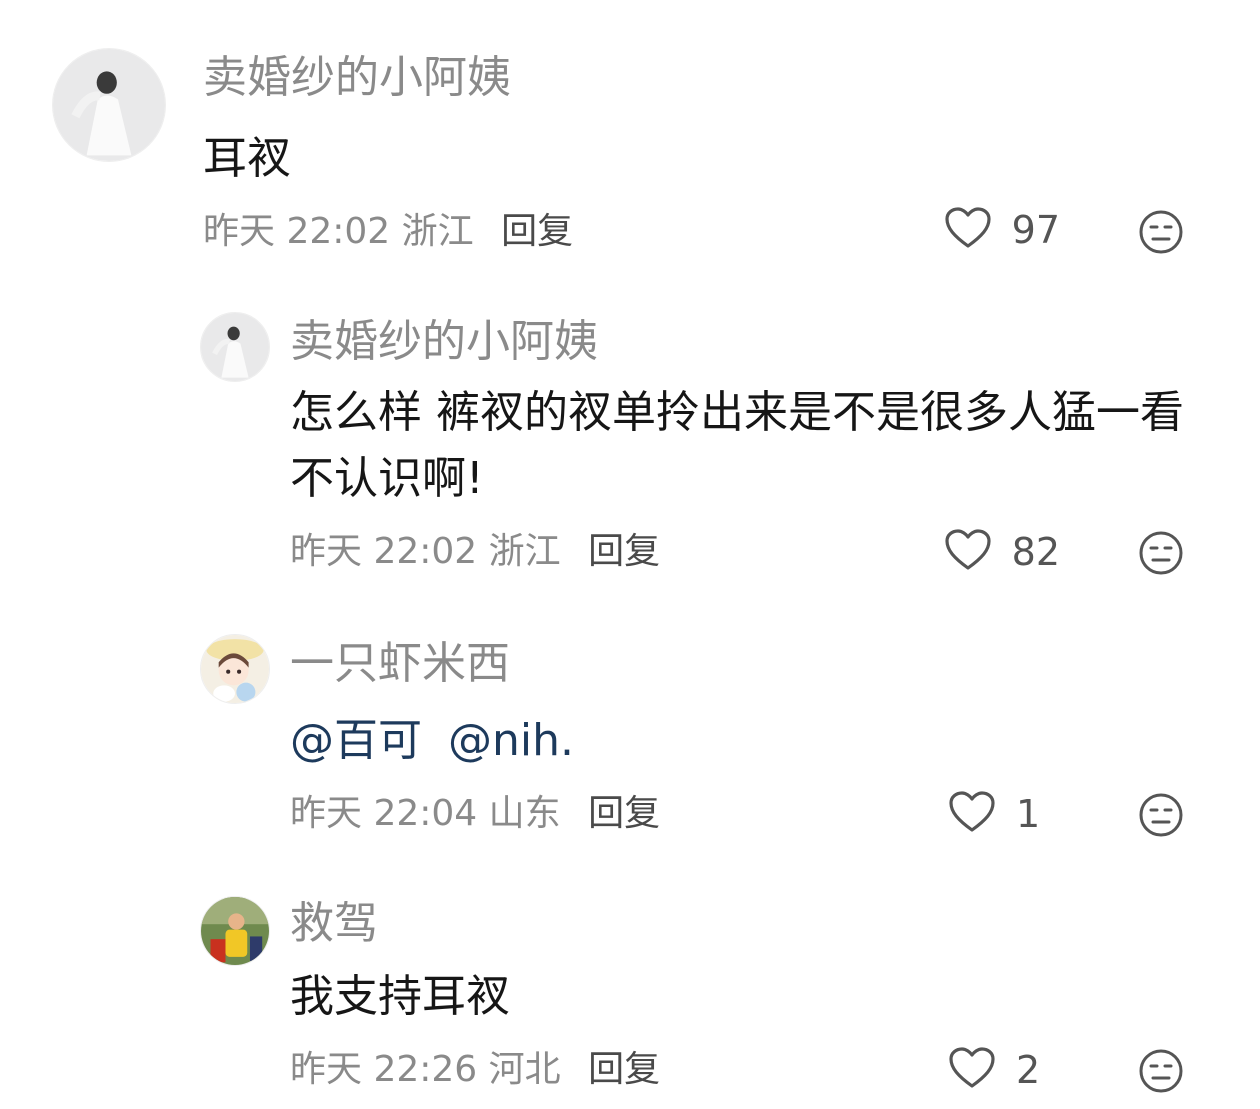  I want to click on comment-text: @百可 @nih., so click(742, 741).